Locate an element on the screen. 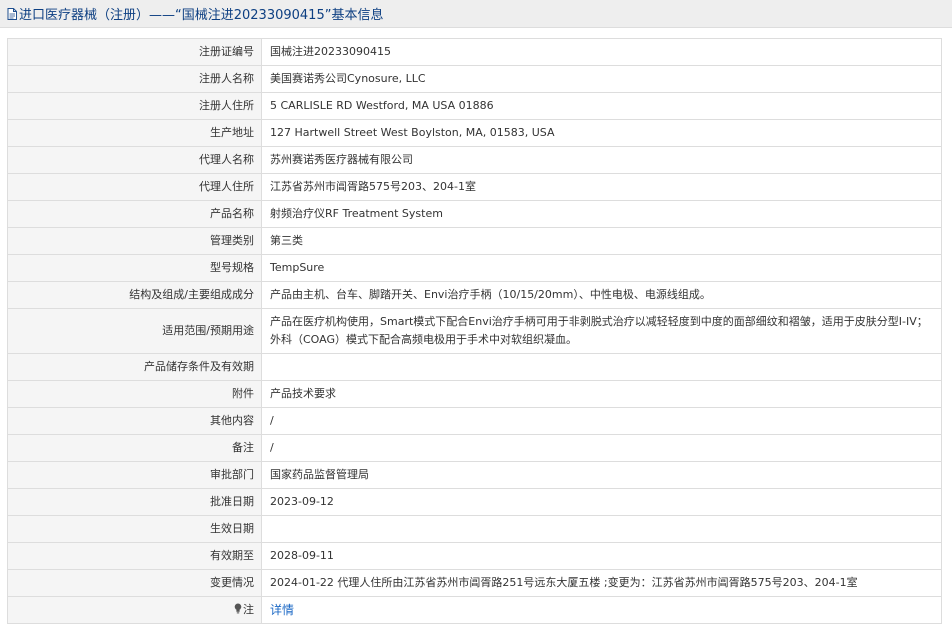  field-value-reg-no: 国械注进20233090415 is located at coordinates (601, 52).